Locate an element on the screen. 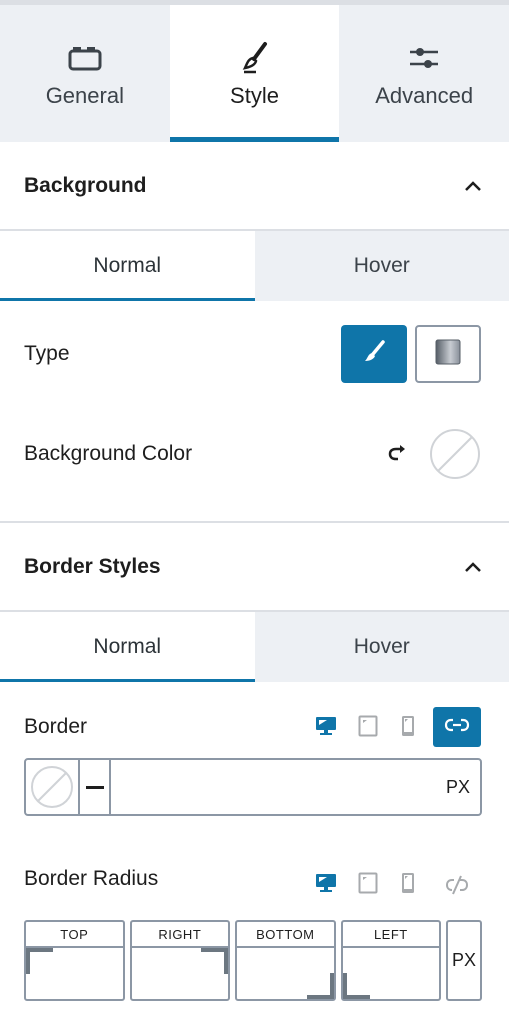 The image size is (509, 1024). border-radius-fields: TOP RIGHT BOTTOM LEFT PX is located at coordinates (253, 960).